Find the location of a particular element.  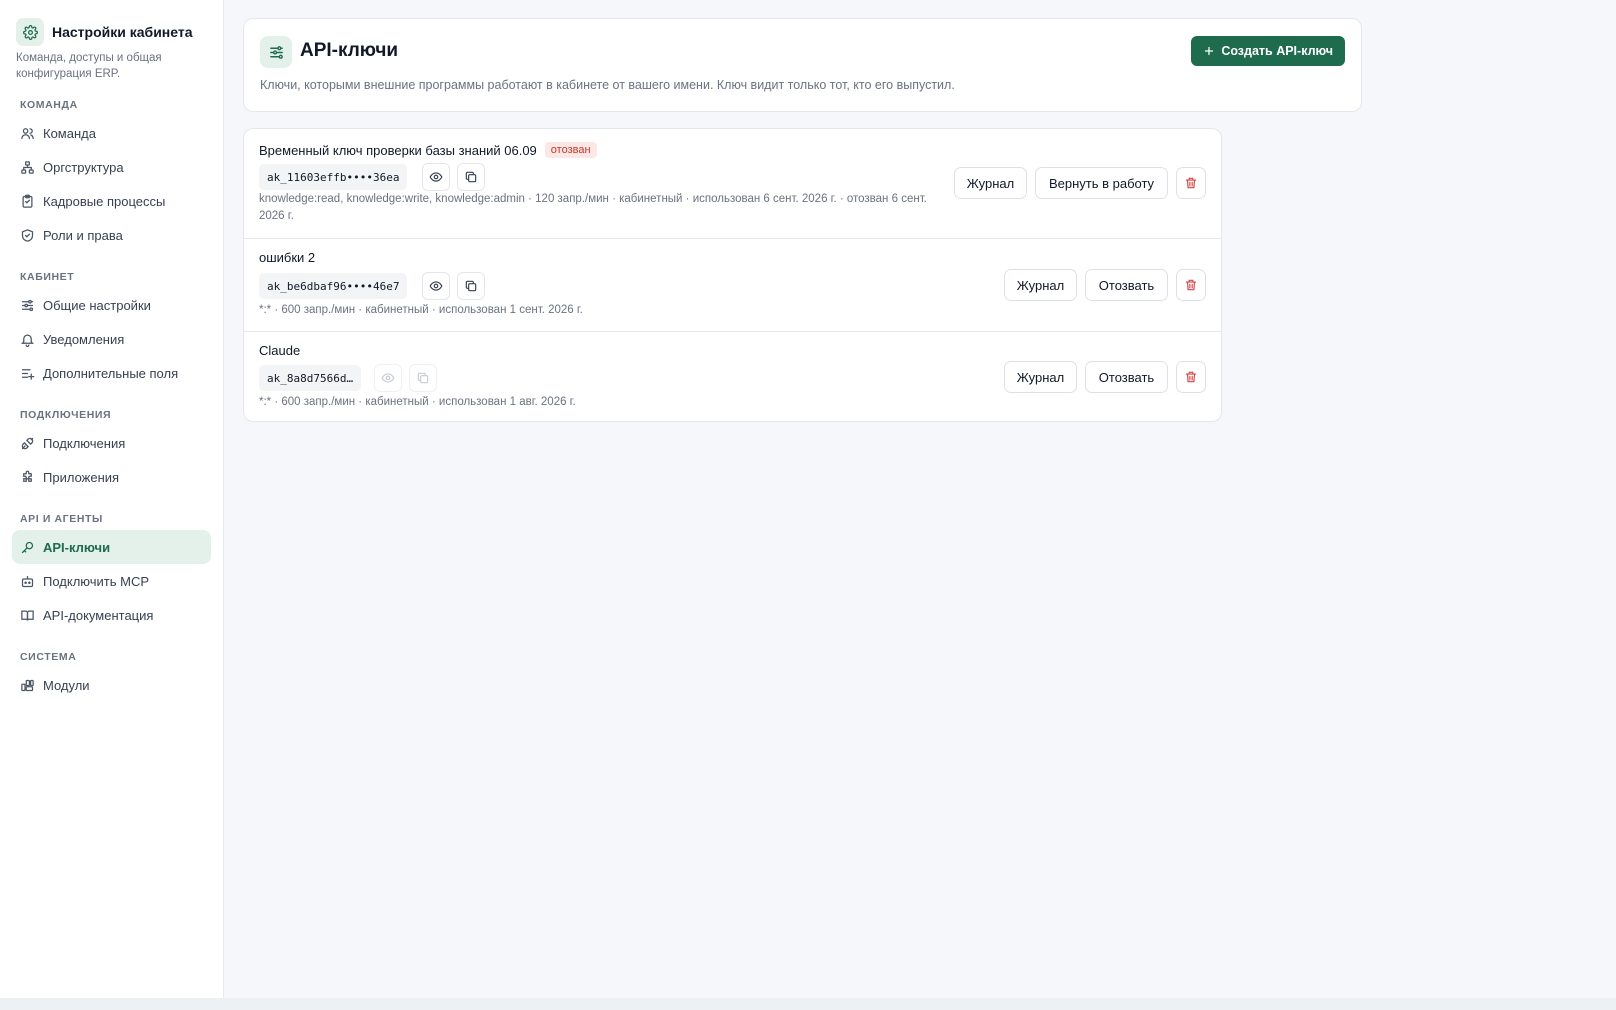

plug-icon is located at coordinates (27, 443).